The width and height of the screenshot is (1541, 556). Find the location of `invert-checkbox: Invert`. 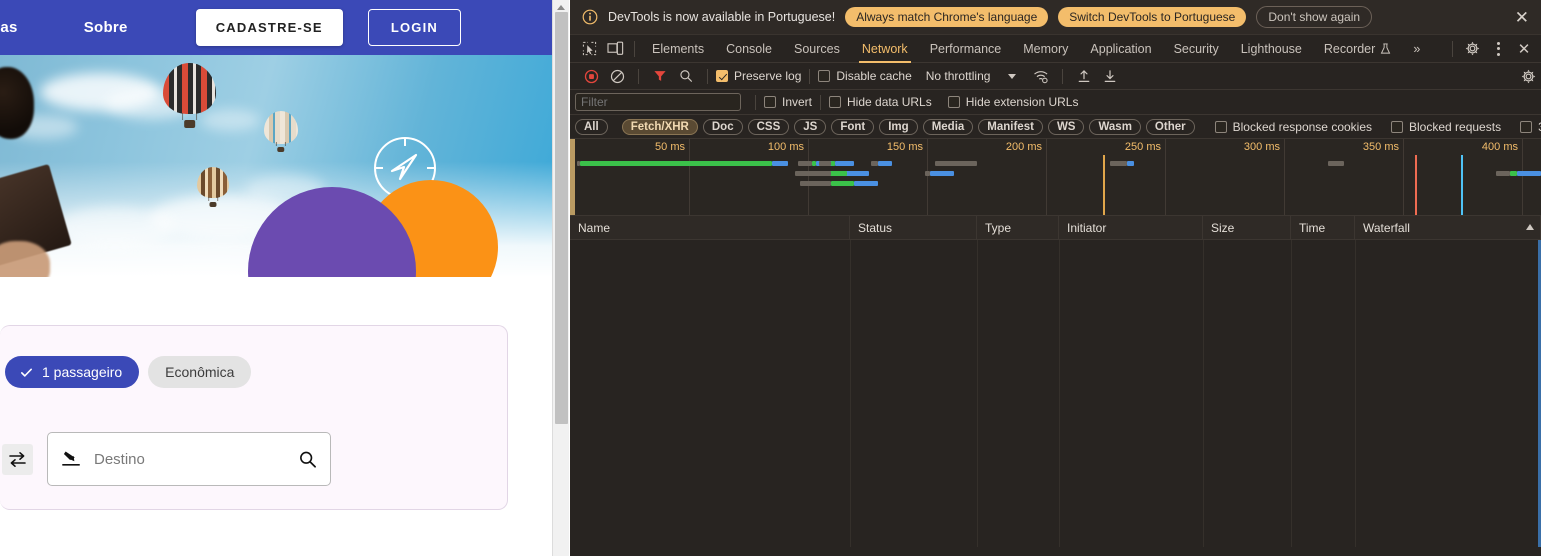

invert-checkbox: Invert is located at coordinates (788, 102).